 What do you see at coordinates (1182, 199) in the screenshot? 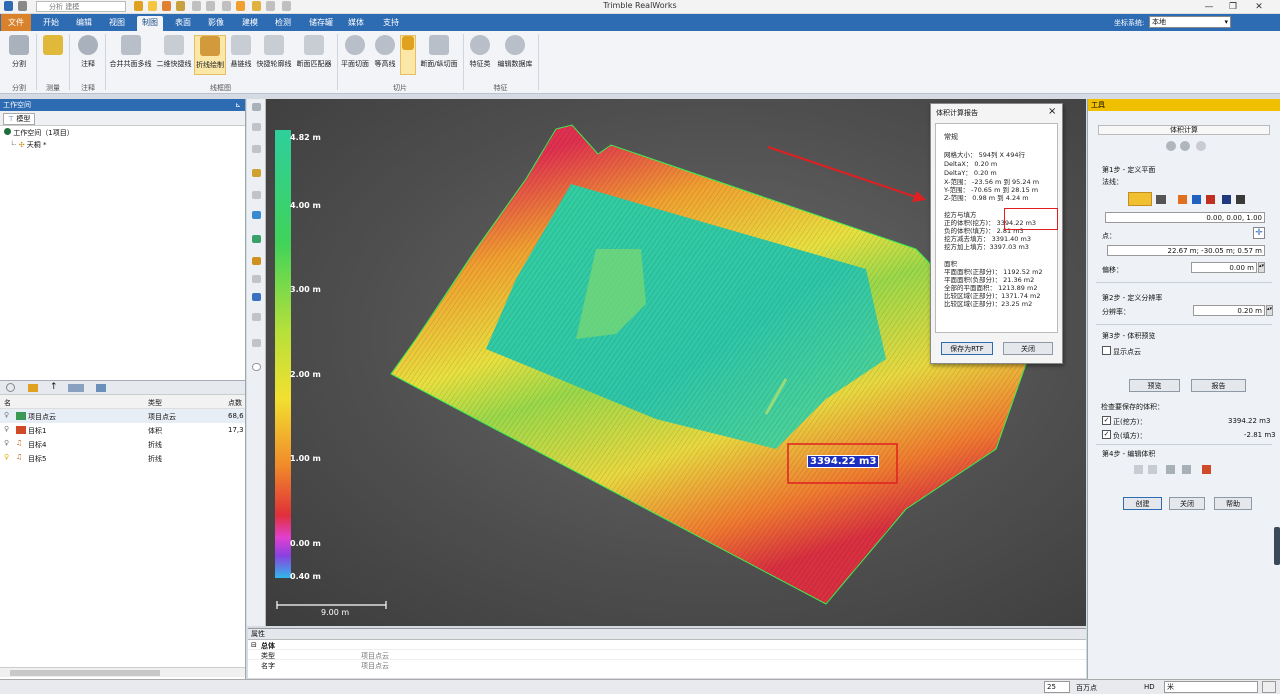
I see `normal-x-icon` at bounding box center [1182, 199].